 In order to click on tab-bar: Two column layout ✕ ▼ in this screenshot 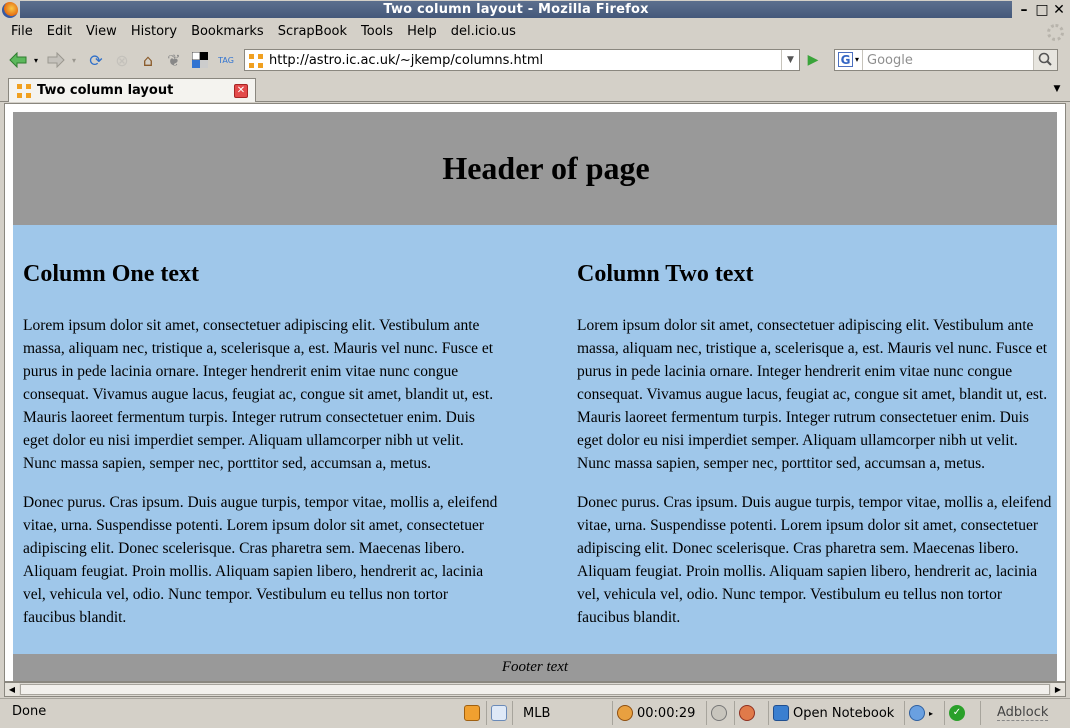, I will do `click(535, 89)`.